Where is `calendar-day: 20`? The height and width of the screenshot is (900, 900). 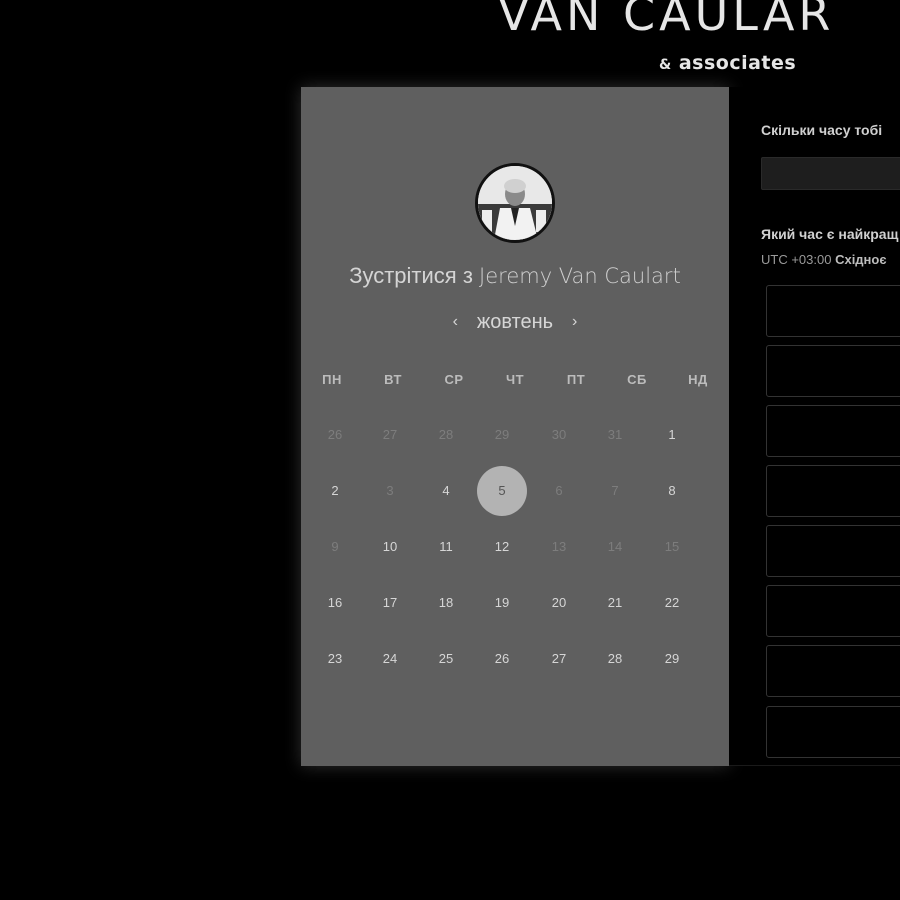
calendar-day: 20 is located at coordinates (559, 603).